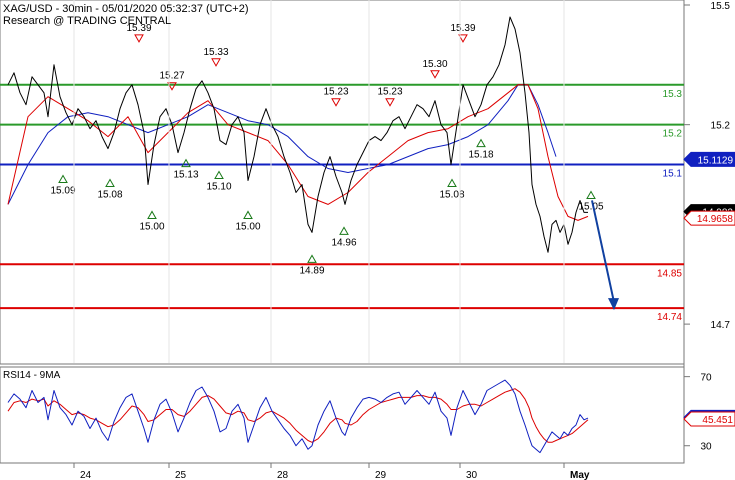 Image resolution: width=735 pixels, height=480 pixels. I want to click on time-label-25: 25, so click(181, 475).